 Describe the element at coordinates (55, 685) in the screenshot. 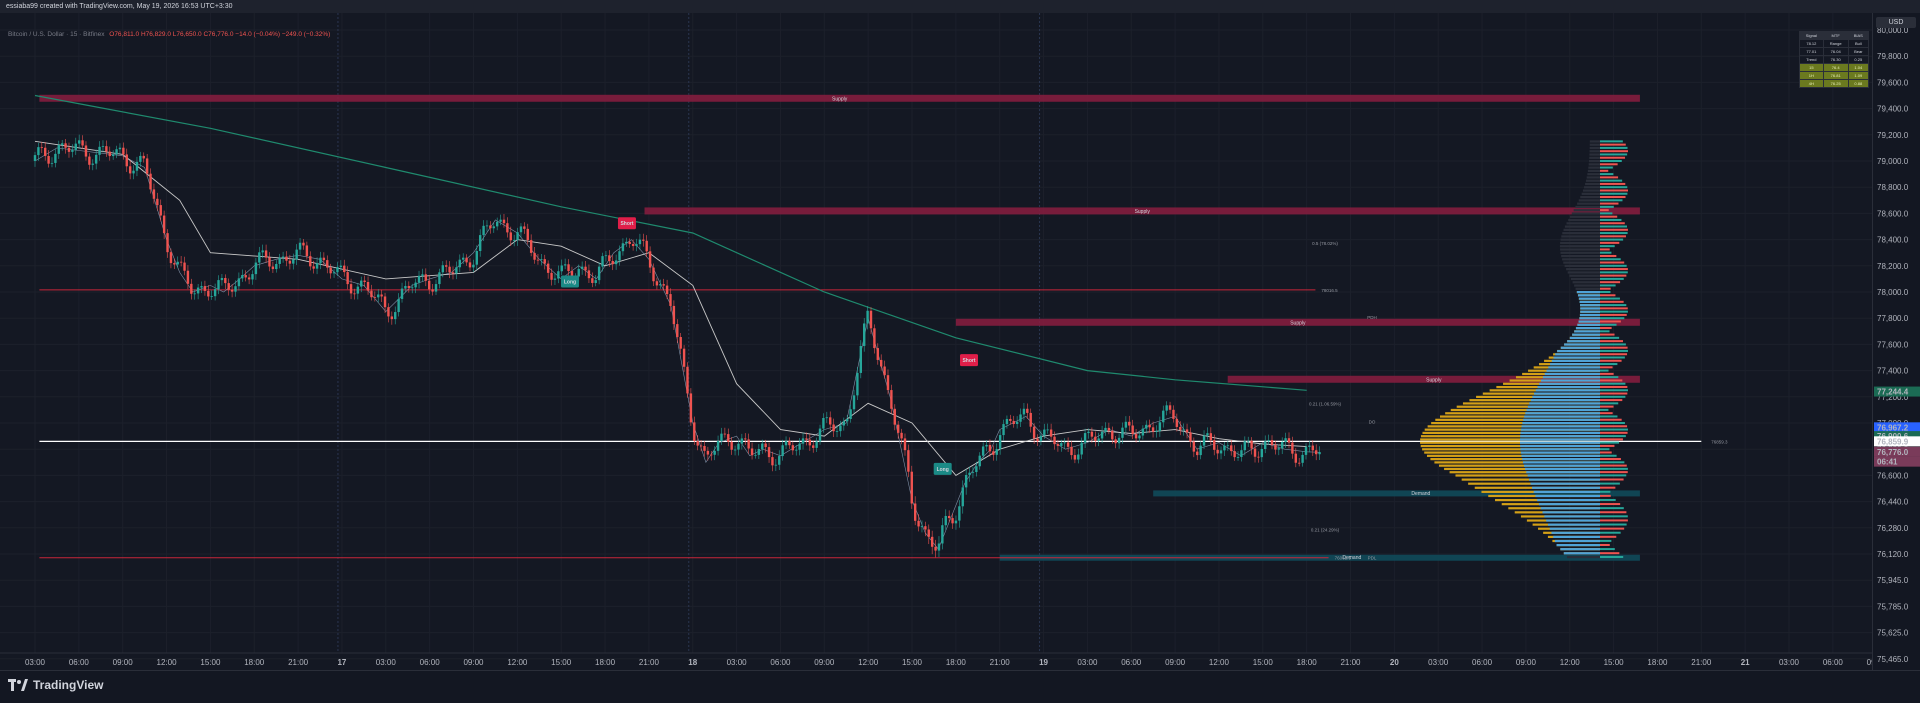

I see `tradingview-logo: TradingView` at that location.